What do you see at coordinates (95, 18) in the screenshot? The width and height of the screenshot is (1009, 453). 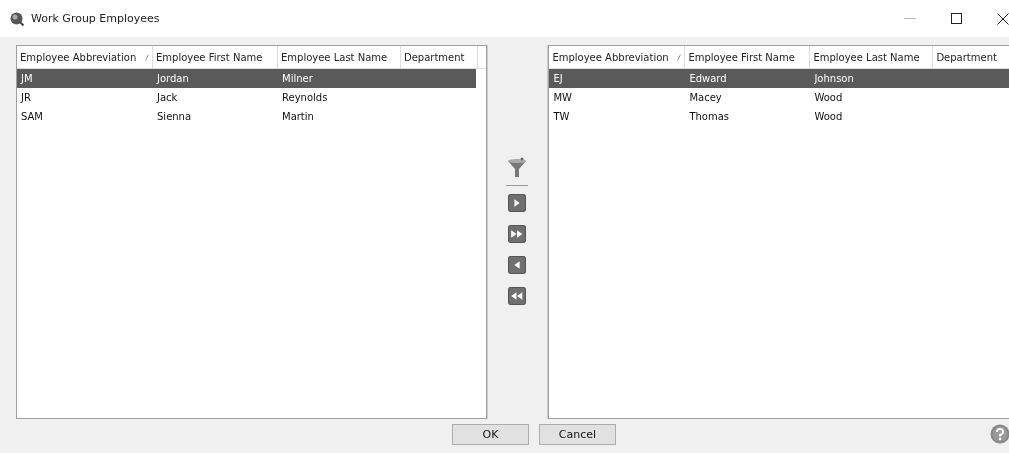 I see `window-title: Work Group Employees` at bounding box center [95, 18].